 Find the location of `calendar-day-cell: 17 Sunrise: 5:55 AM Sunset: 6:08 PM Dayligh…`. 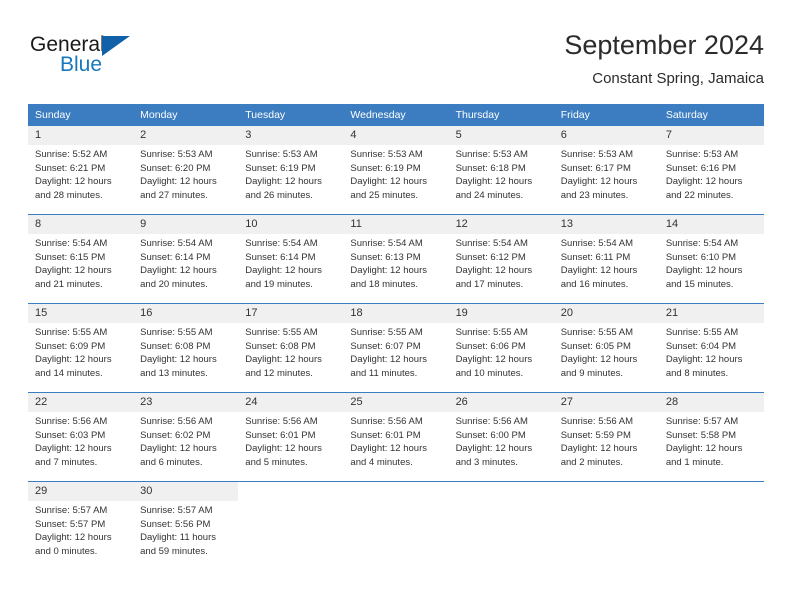

calendar-day-cell: 17 Sunrise: 5:55 AM Sunset: 6:08 PM Dayligh… is located at coordinates (291, 348).